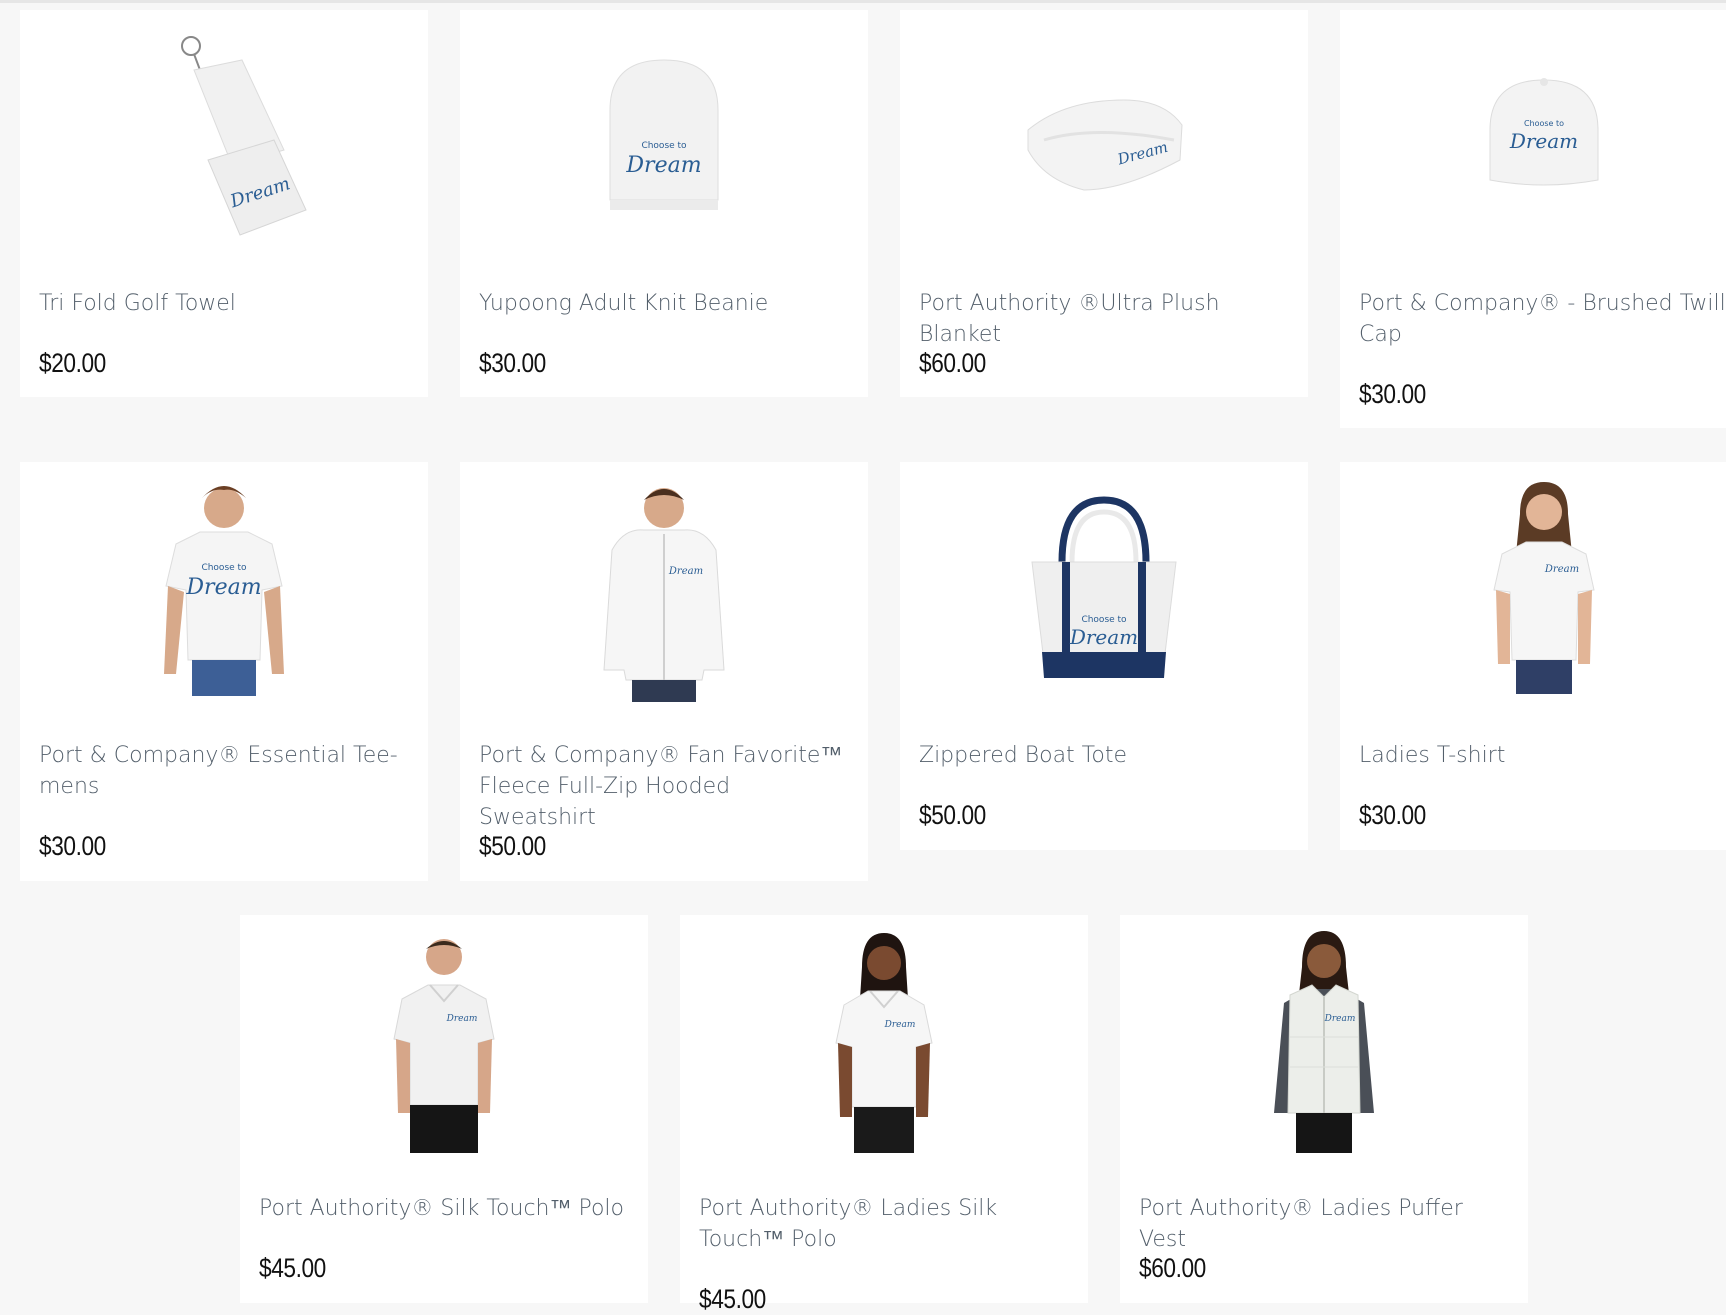 This screenshot has height=1315, width=1726. What do you see at coordinates (885, 1224) in the screenshot?
I see `product-title: Port Authority® Ladies Silk Touch™ Polo` at bounding box center [885, 1224].